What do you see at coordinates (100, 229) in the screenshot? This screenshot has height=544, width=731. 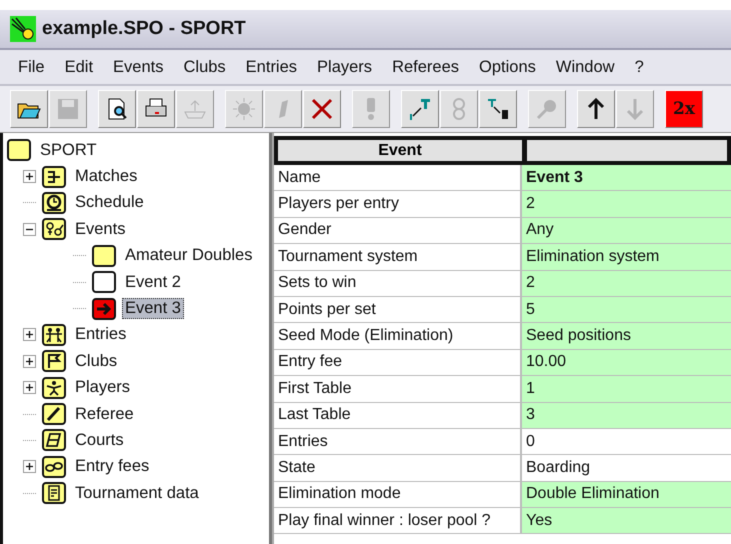 I see `tree-item: Events` at bounding box center [100, 229].